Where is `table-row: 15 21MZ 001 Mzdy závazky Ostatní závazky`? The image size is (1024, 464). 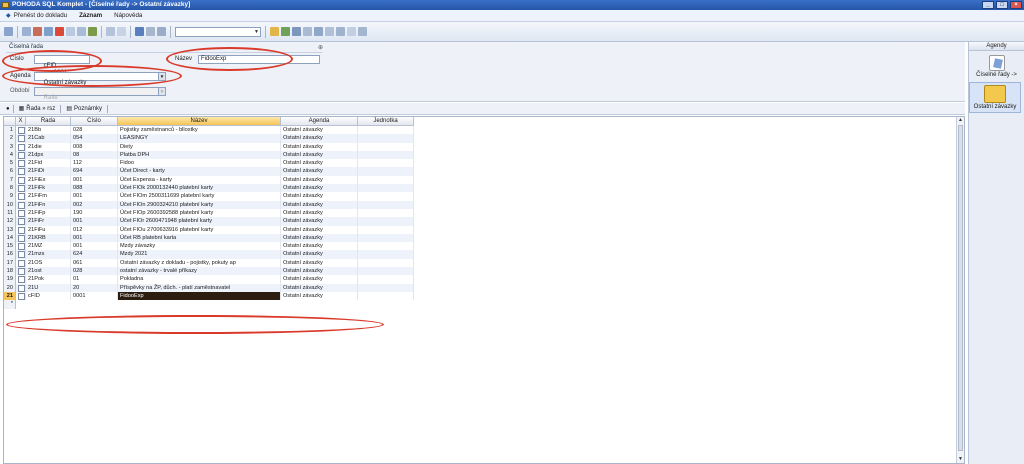
table-row: 15 21MZ 001 Mzdy závazky Ostatní závazky is located at coordinates (209, 246).